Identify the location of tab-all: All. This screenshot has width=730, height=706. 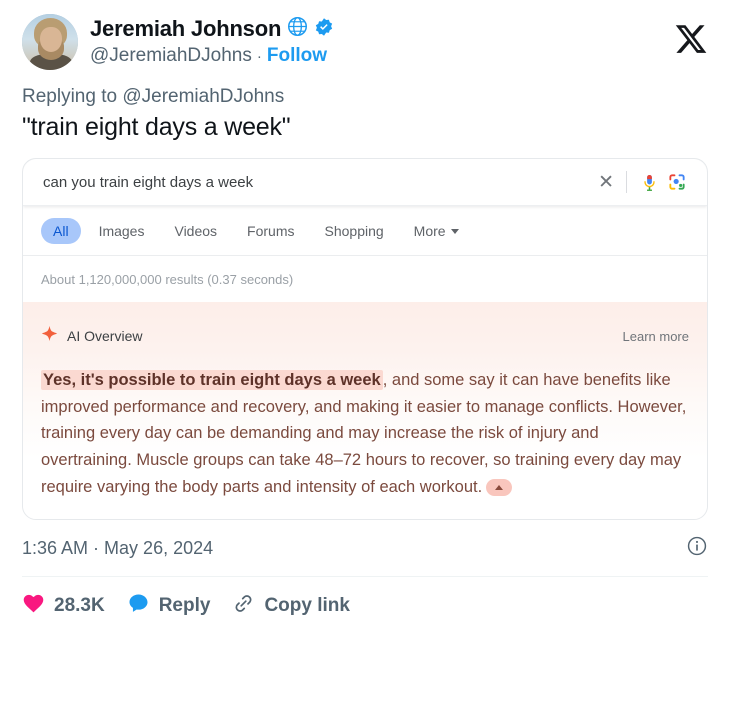
(61, 231).